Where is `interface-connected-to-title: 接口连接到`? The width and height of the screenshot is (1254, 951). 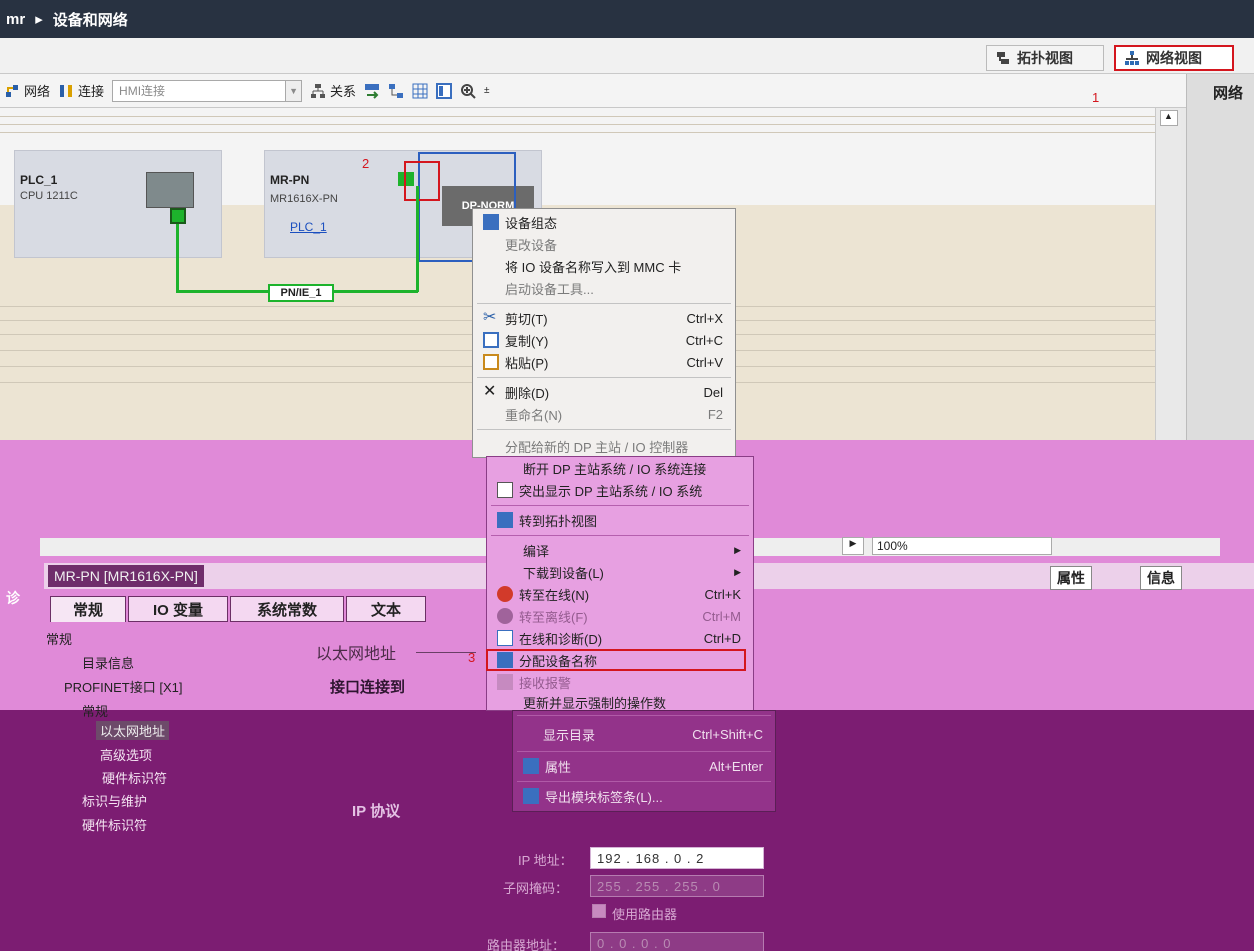
interface-connected-to-title: 接口连接到 is located at coordinates (368, 687).